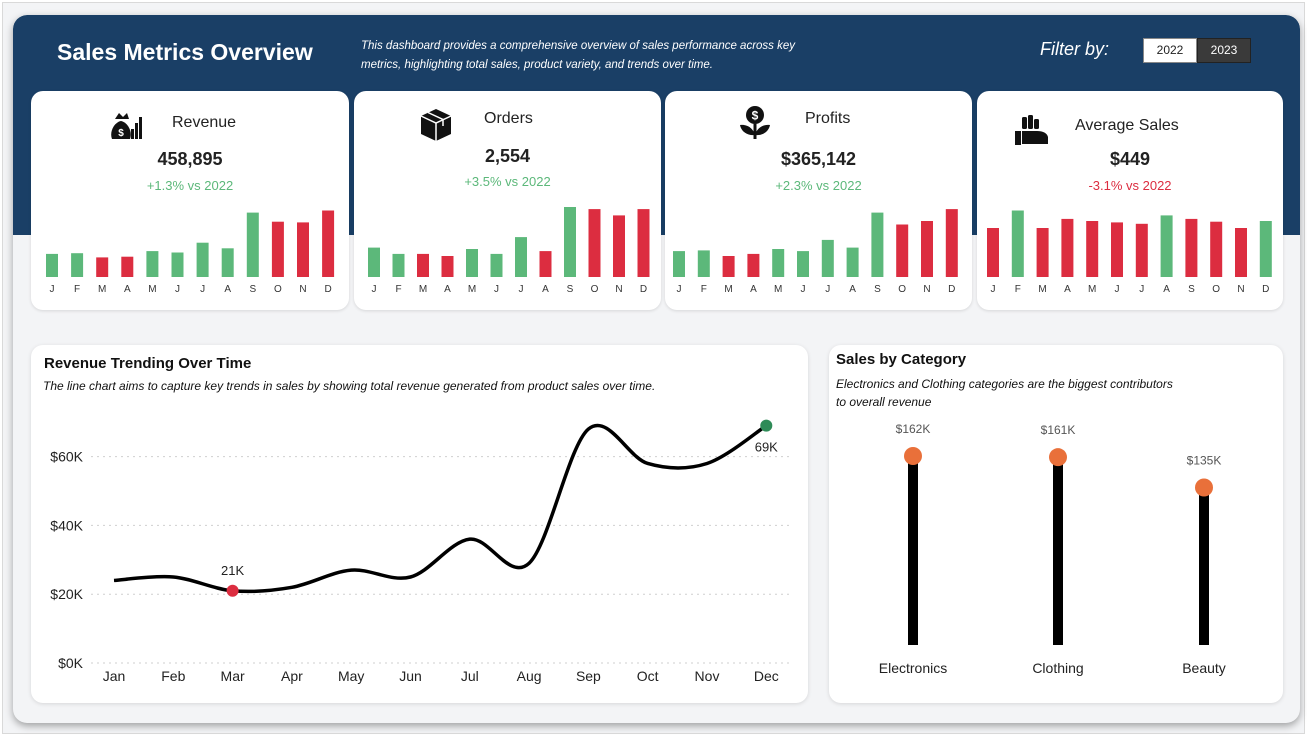 This screenshot has width=1307, height=736. Describe the element at coordinates (351, 676) in the screenshot. I see `x-tick-label: May` at that location.